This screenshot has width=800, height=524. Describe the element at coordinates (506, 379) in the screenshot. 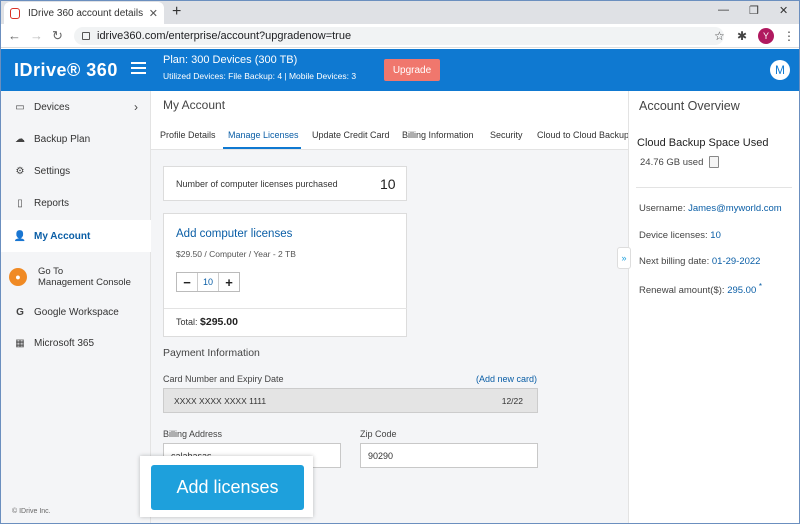

I see `add-new-card-link: (Add new card)` at that location.